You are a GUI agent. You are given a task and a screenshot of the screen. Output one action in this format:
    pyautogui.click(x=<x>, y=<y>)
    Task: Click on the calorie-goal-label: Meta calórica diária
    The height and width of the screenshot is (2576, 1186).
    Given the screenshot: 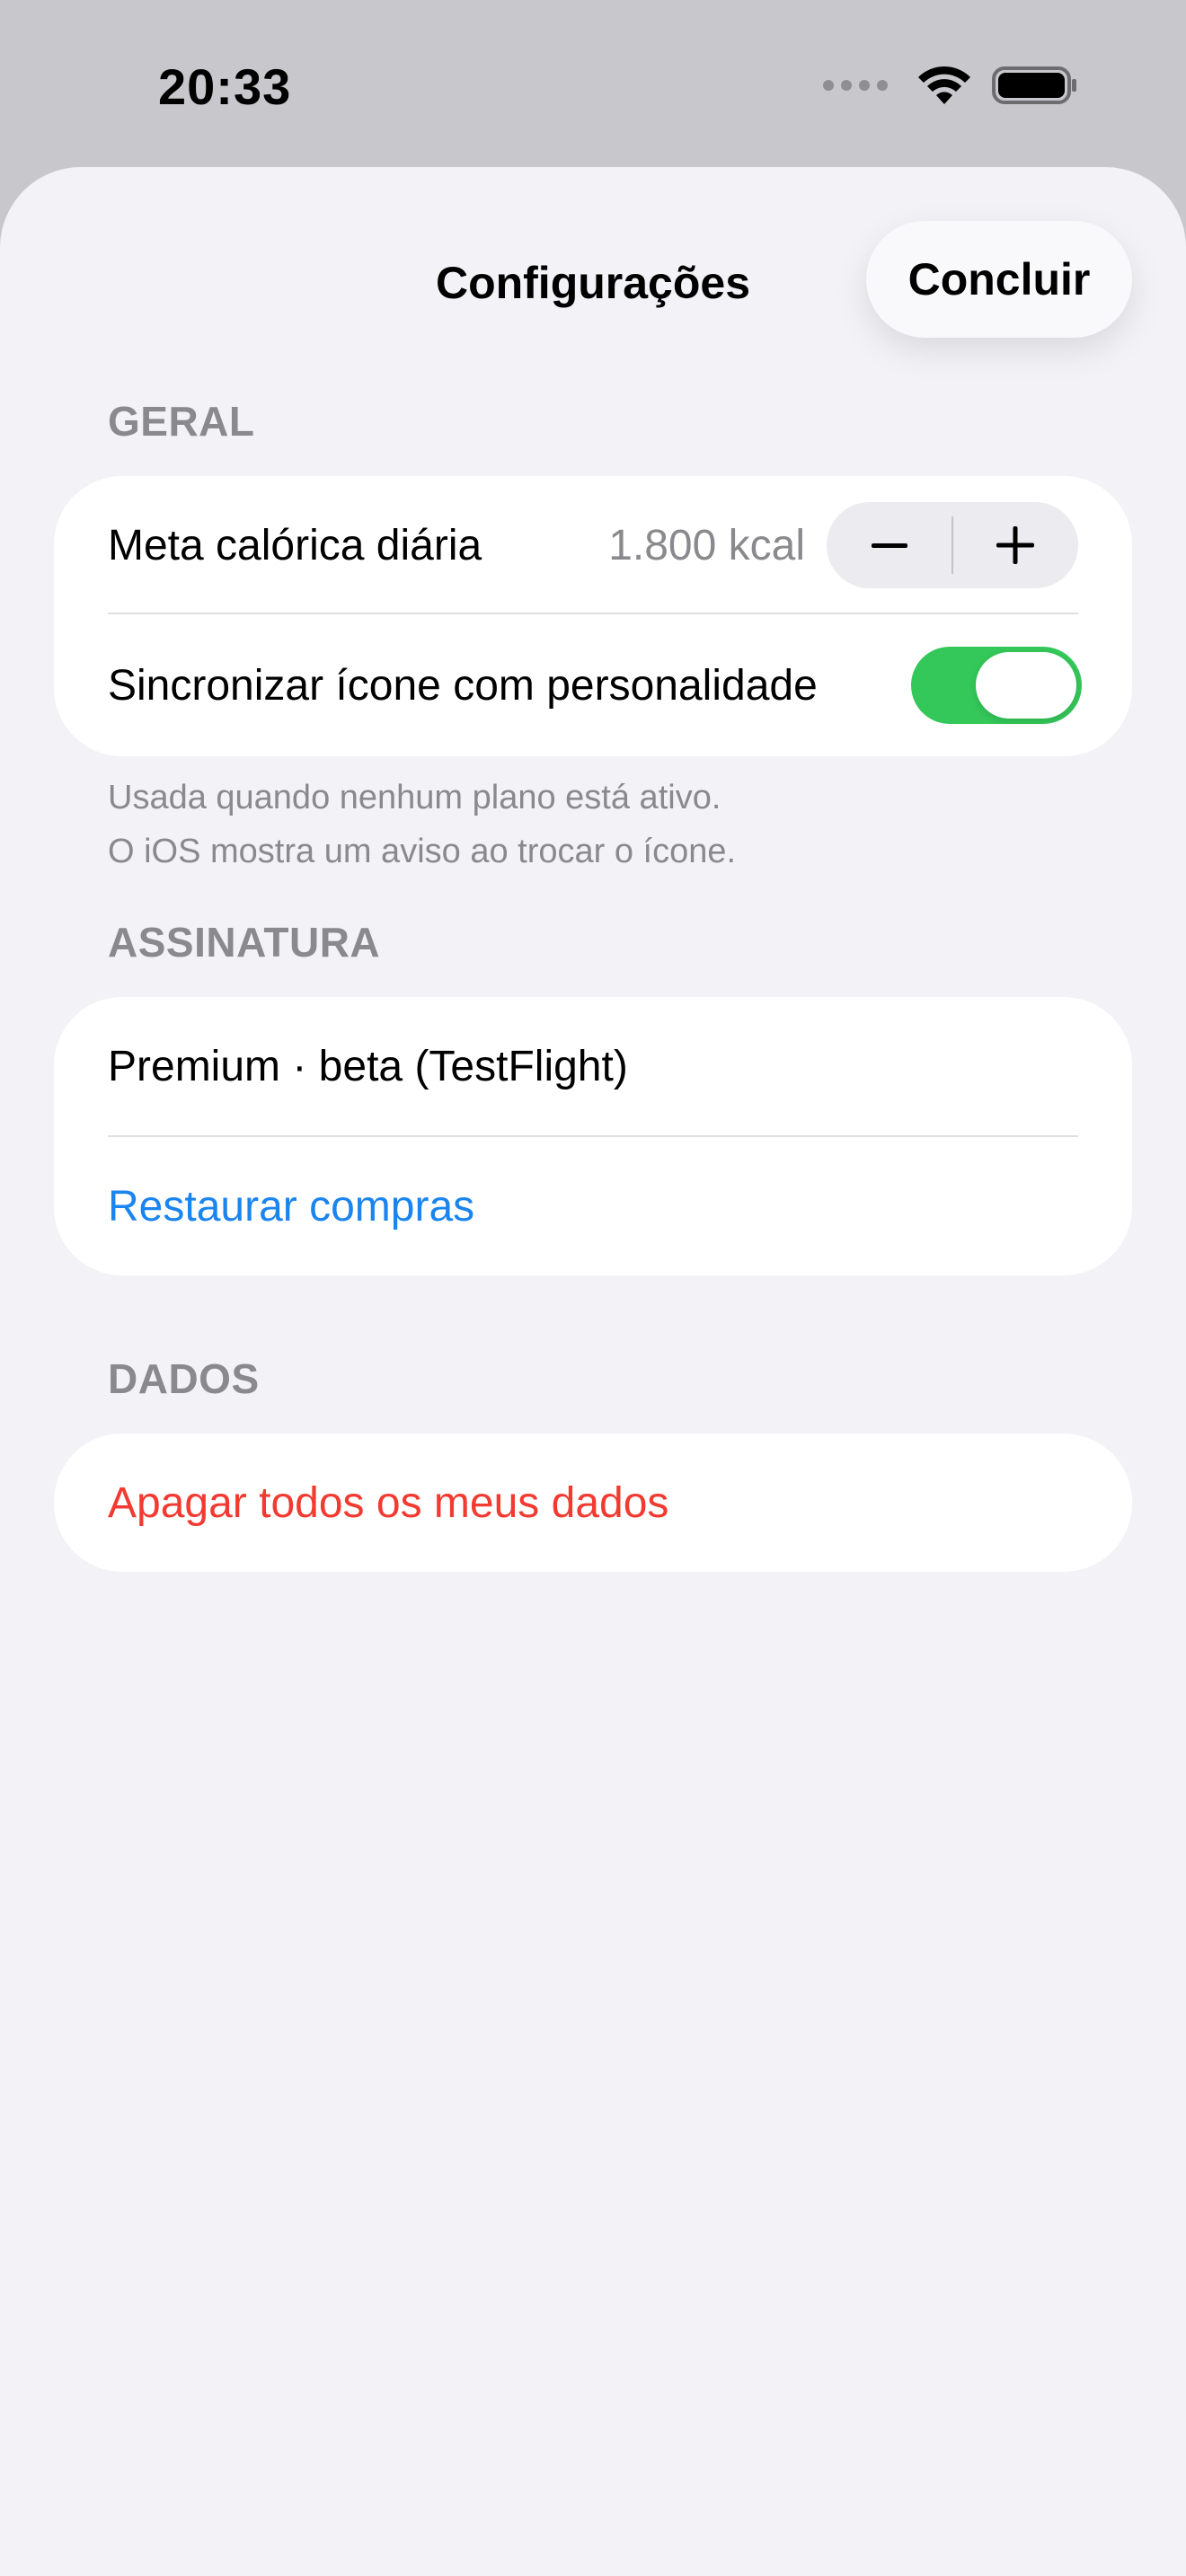 What is the action you would take?
    pyautogui.click(x=295, y=545)
    